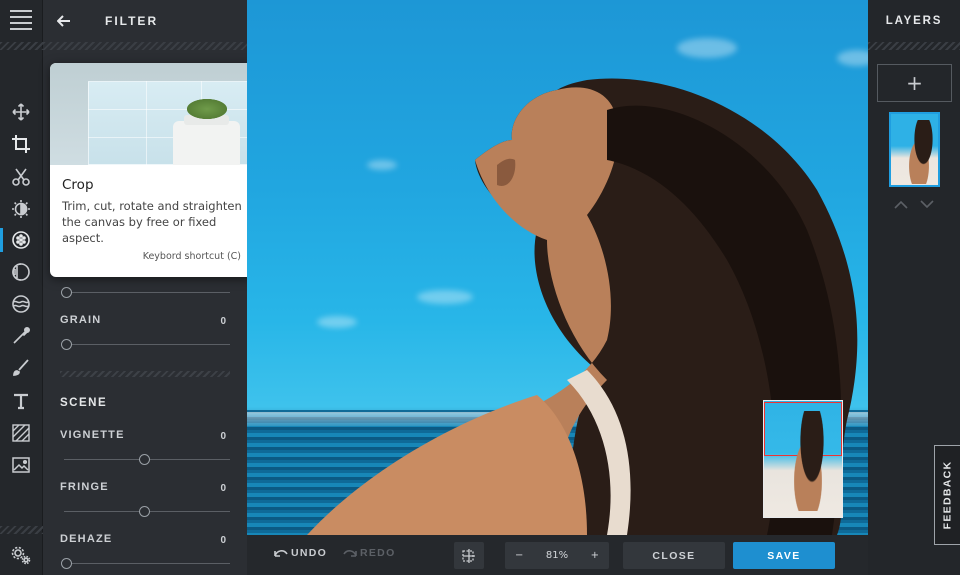 Image resolution: width=960 pixels, height=575 pixels. What do you see at coordinates (21, 465) in the screenshot?
I see `image-icon` at bounding box center [21, 465].